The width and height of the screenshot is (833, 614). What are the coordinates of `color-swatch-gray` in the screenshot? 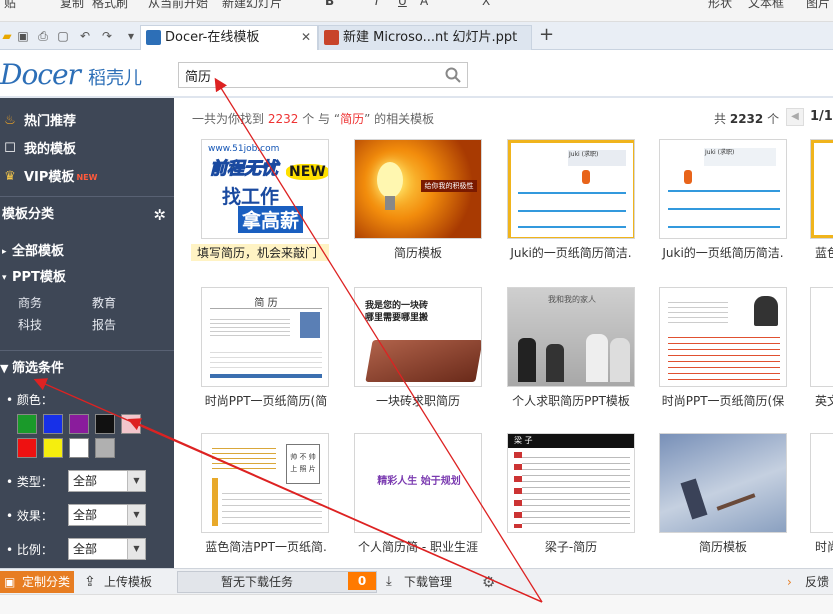 It's located at (105, 448).